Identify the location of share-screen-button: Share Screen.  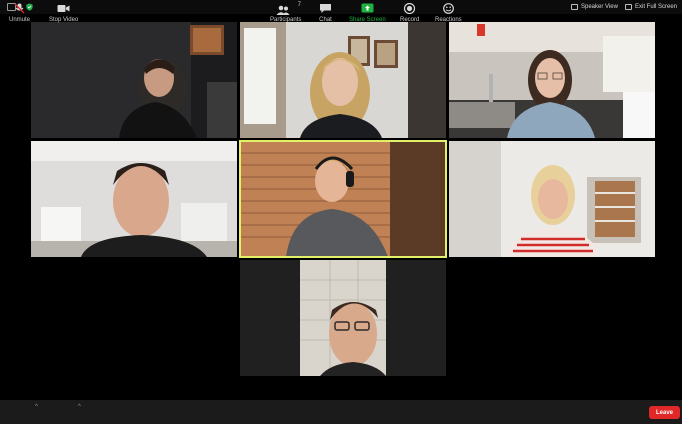
(367, 13).